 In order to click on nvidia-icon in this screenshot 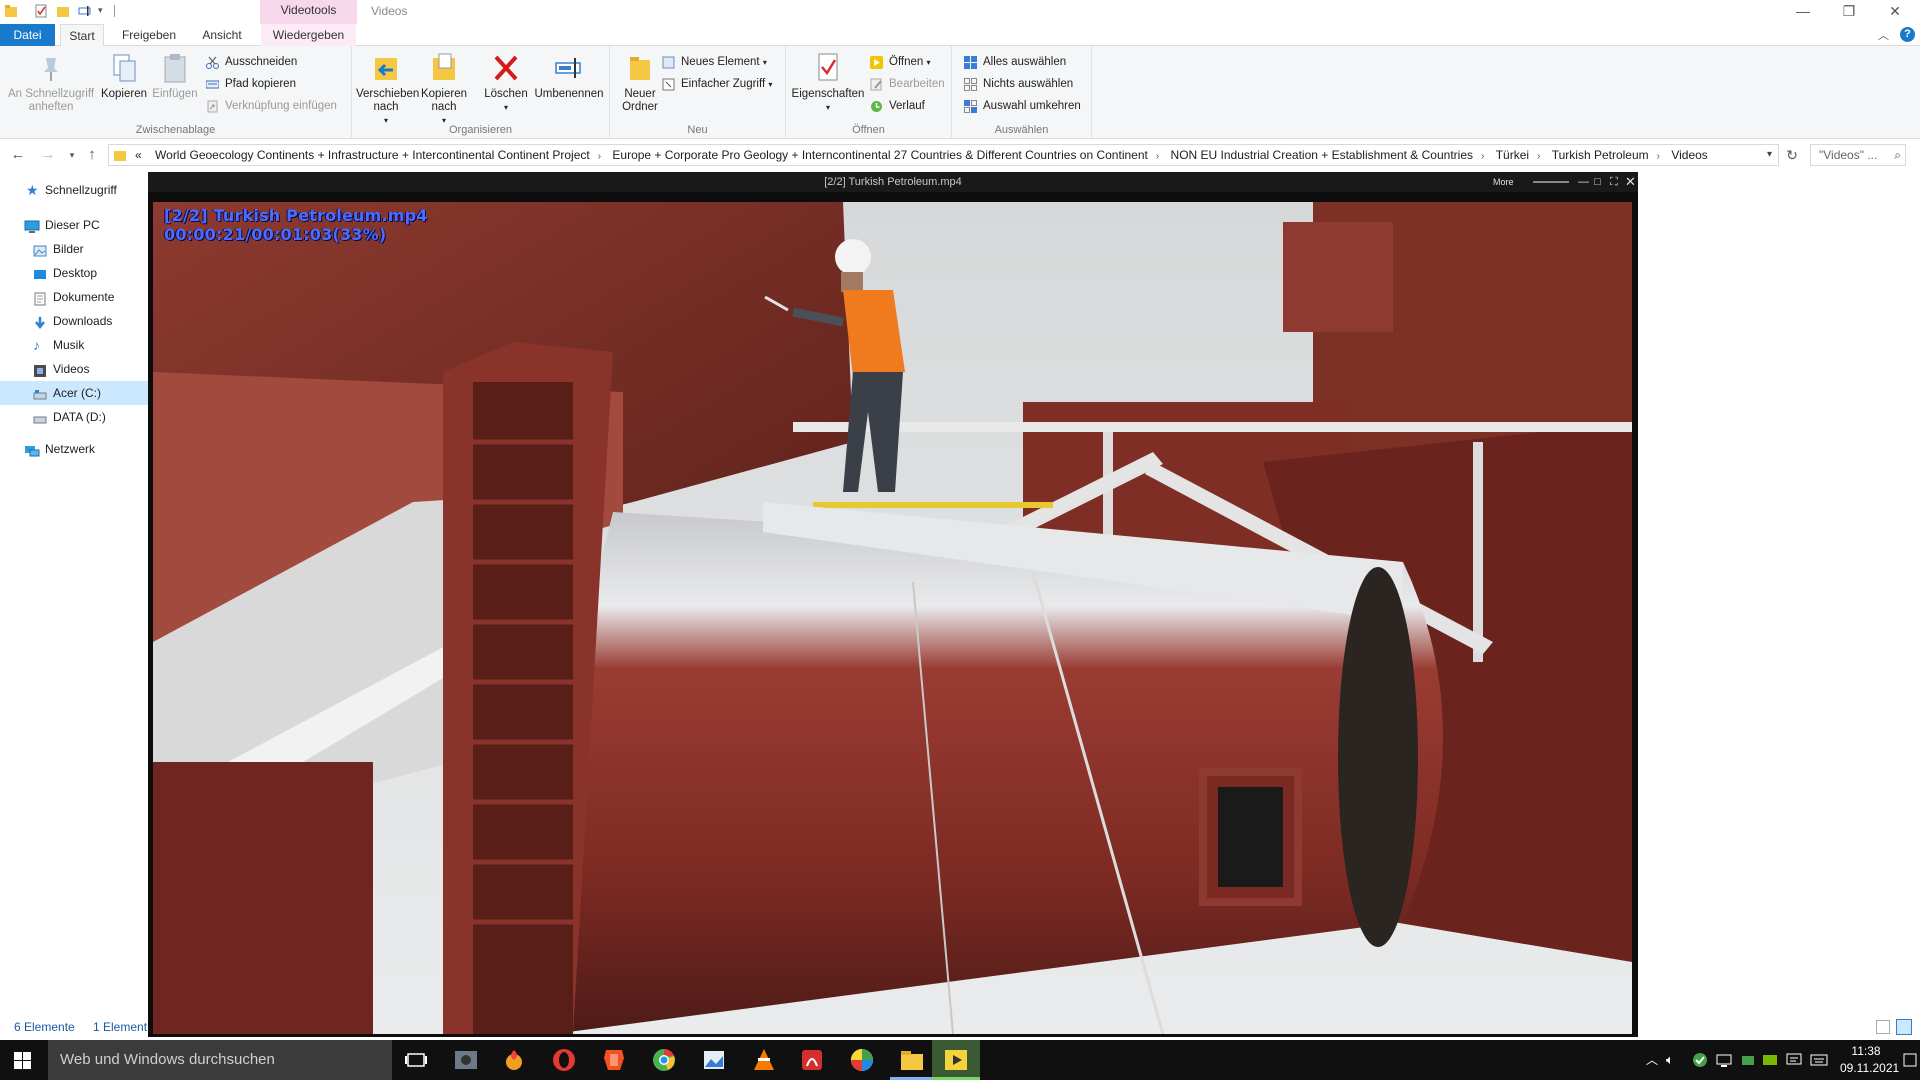, I will do `click(1770, 1060)`.